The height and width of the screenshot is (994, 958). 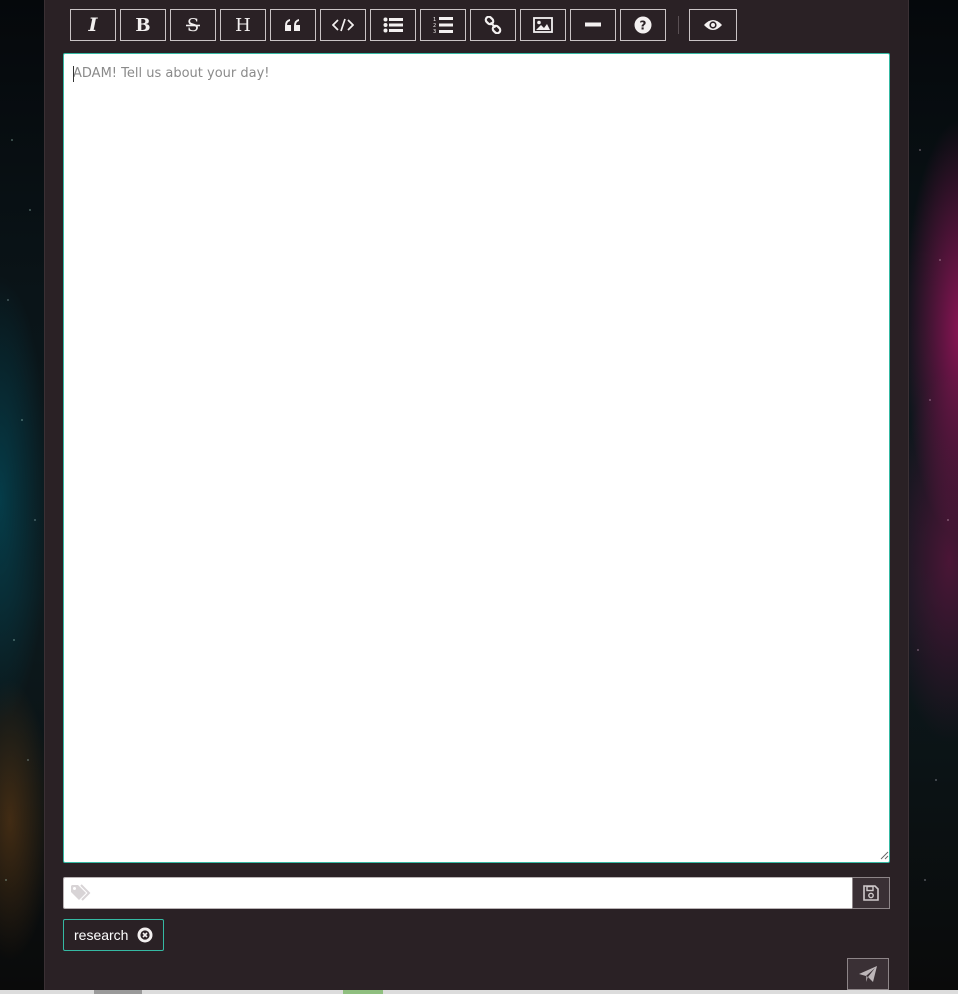 I want to click on quote-button, so click(x=293, y=25).